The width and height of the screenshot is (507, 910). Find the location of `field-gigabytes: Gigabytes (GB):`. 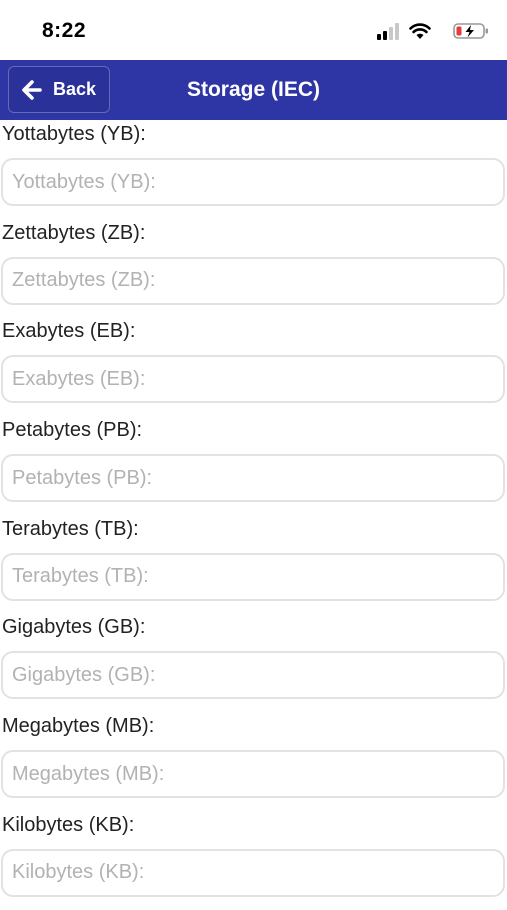

field-gigabytes: Gigabytes (GB): is located at coordinates (253, 662).